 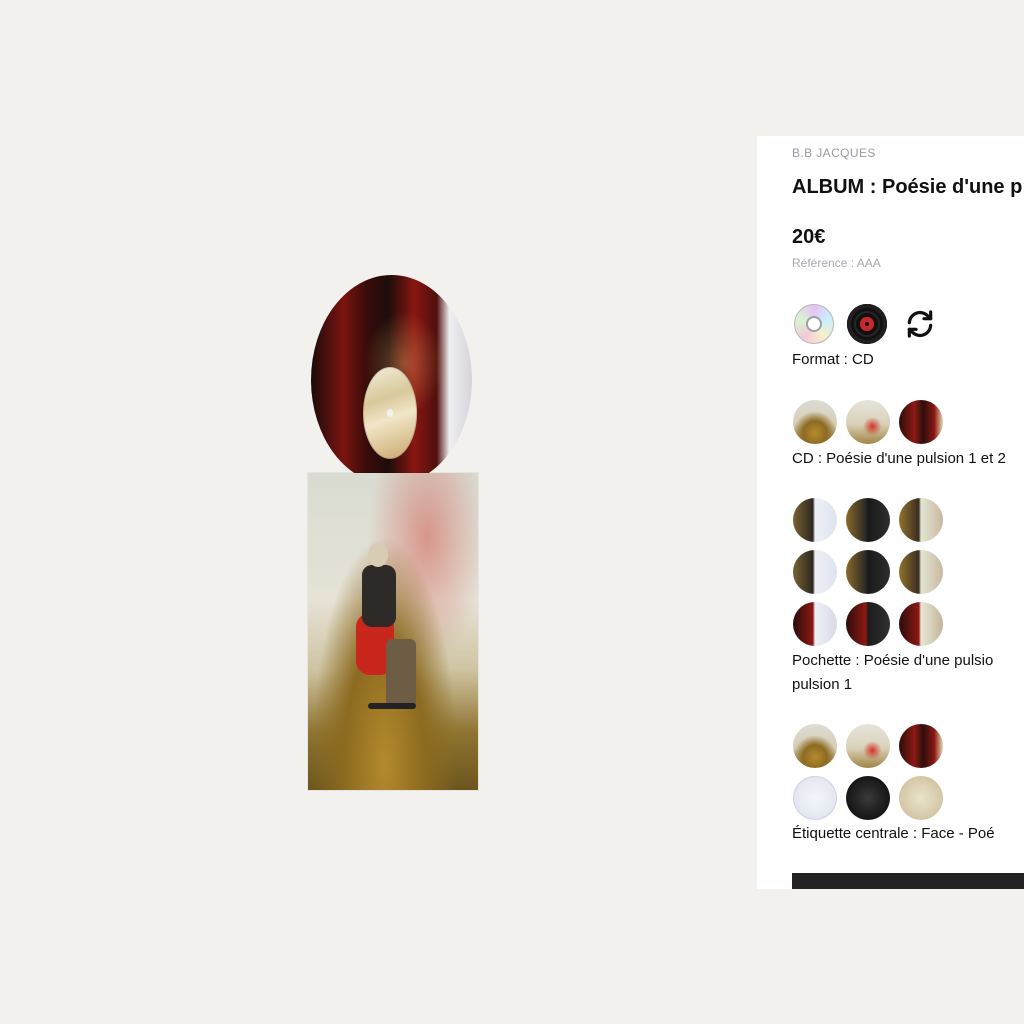 What do you see at coordinates (822, 684) in the screenshot?
I see `pochette-label-line-2: pulsion 1` at bounding box center [822, 684].